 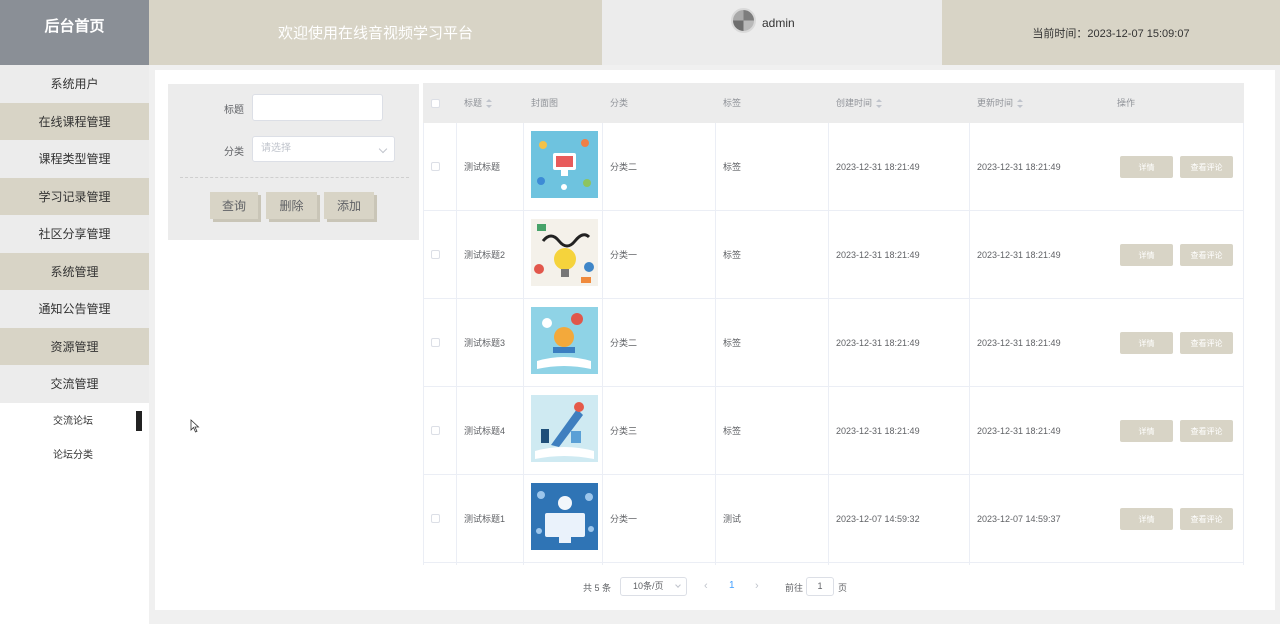 I want to click on page-size-value: 10条/页, so click(x=648, y=586).